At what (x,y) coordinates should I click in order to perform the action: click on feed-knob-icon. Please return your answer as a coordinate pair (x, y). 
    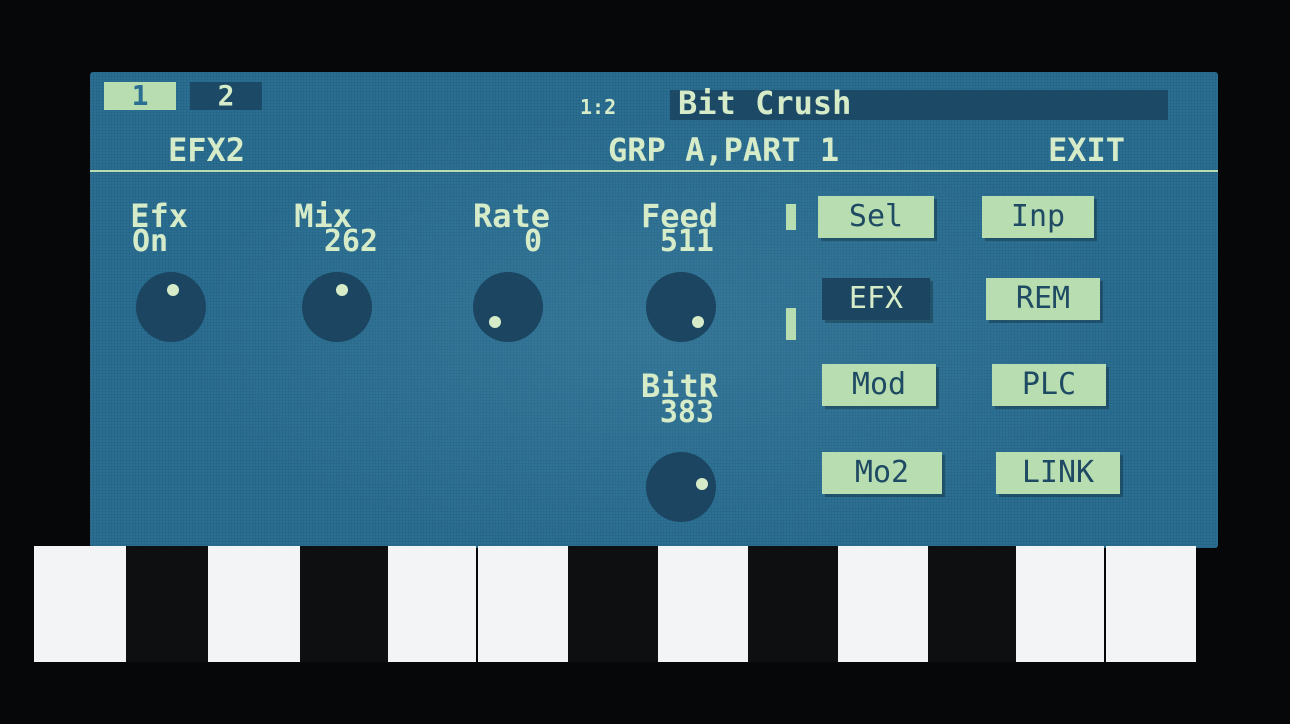
    Looking at the image, I should click on (681, 307).